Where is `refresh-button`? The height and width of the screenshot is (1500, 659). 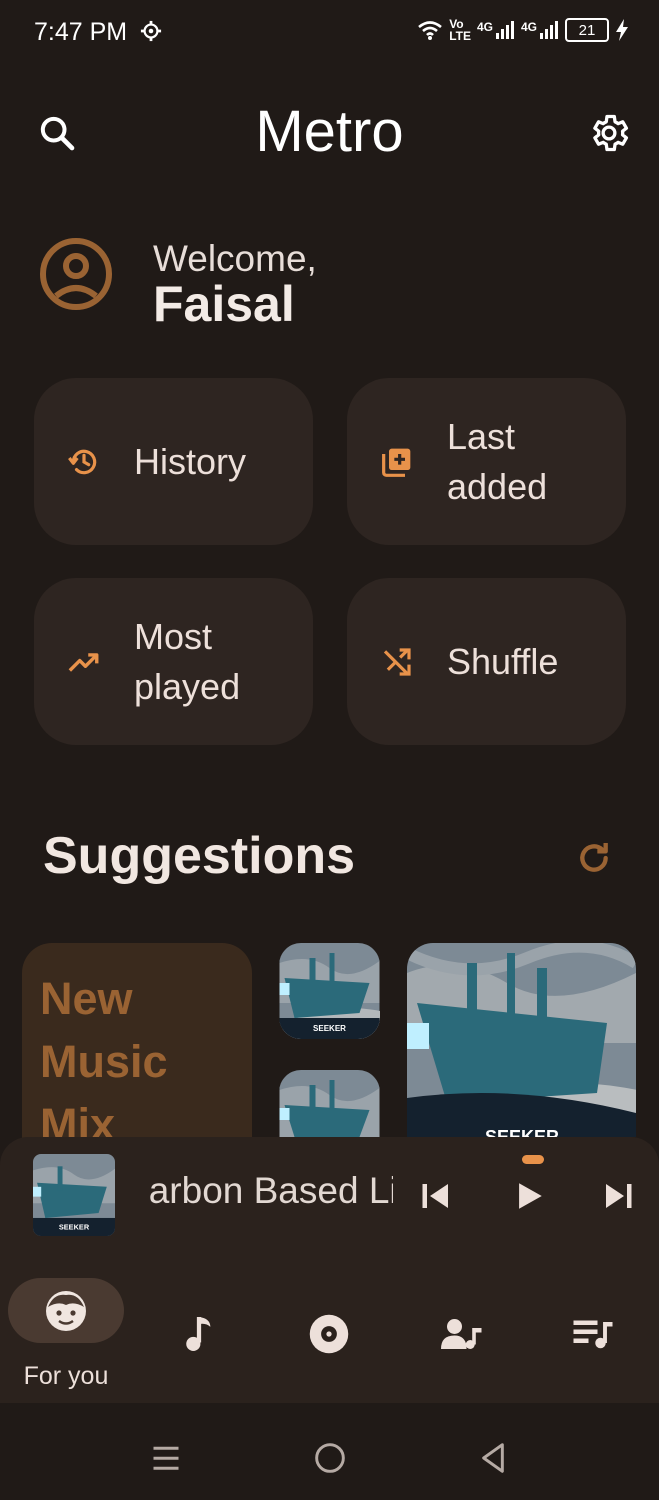
refresh-button is located at coordinates (594, 858).